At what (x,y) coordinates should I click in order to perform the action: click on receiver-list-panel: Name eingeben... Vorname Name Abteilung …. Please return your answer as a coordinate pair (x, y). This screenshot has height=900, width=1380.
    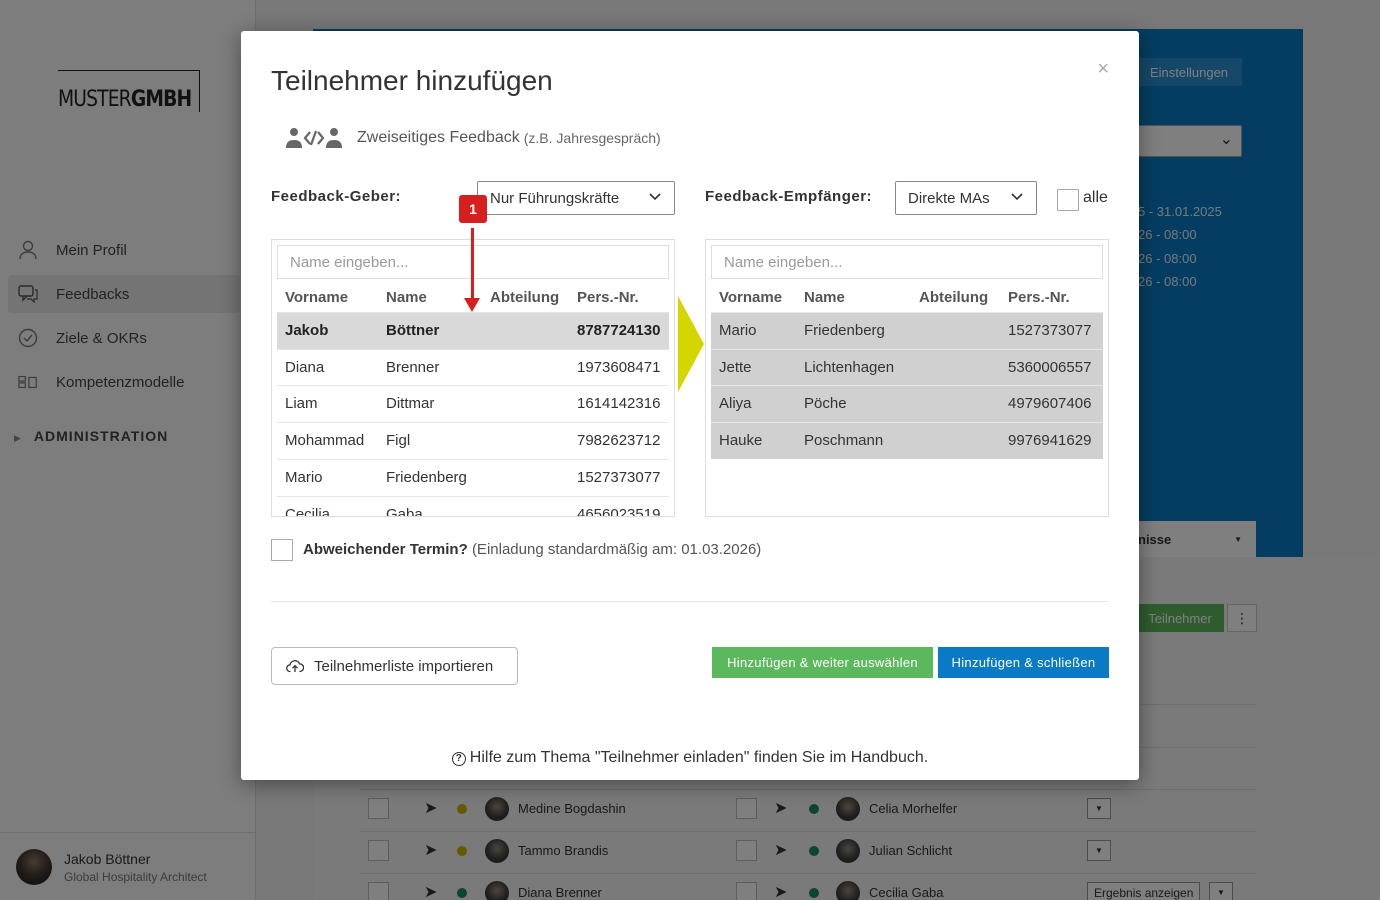
    Looking at the image, I should click on (907, 378).